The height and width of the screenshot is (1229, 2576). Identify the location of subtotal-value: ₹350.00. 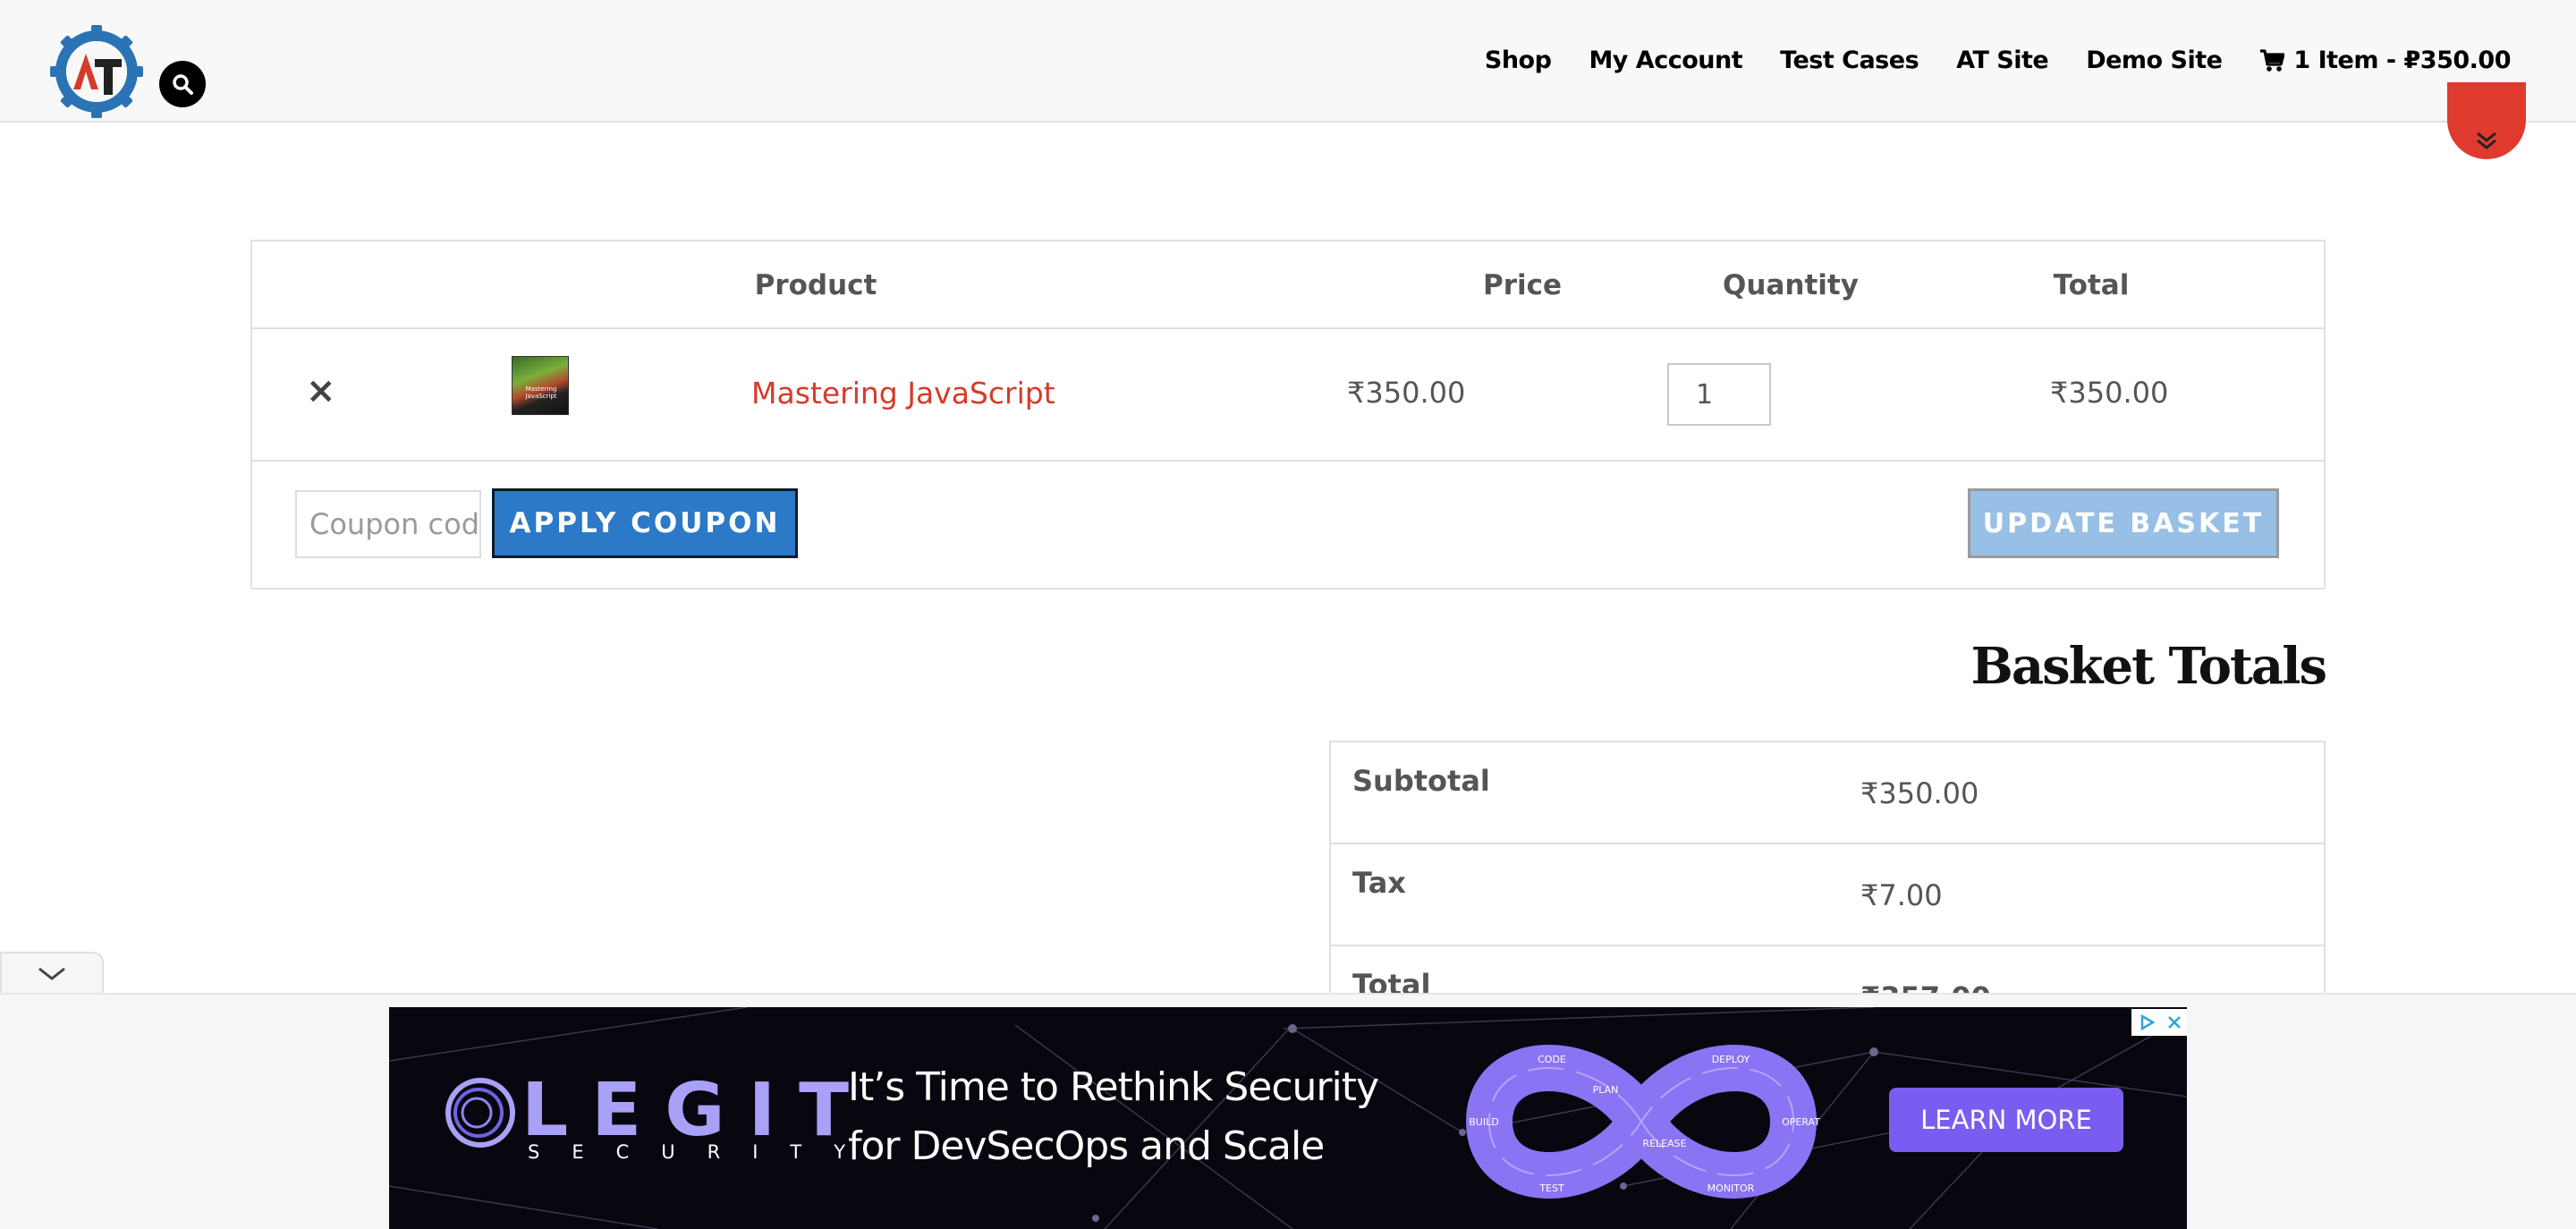
(1919, 793).